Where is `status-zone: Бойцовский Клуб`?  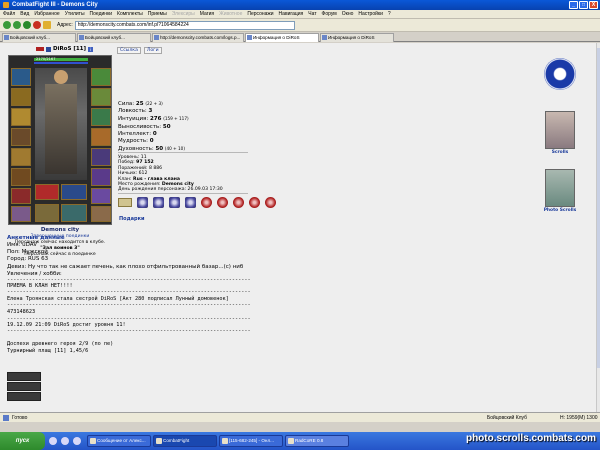
status-zone: Бойцовский Клуб is located at coordinates (507, 417).